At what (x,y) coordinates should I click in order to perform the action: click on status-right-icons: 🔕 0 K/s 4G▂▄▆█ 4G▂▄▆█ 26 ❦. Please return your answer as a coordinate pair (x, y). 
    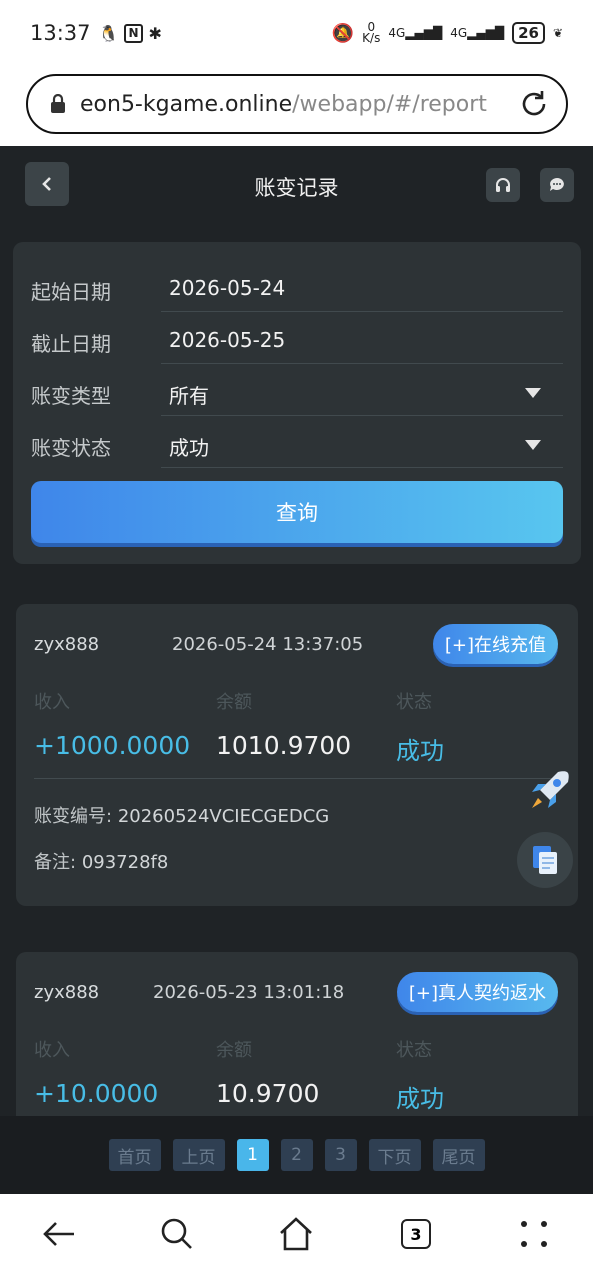
    Looking at the image, I should click on (447, 32).